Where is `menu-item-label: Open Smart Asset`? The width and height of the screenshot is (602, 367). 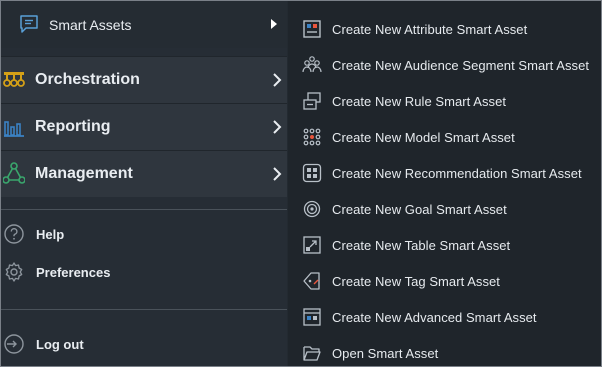 menu-item-label: Open Smart Asset is located at coordinates (385, 353).